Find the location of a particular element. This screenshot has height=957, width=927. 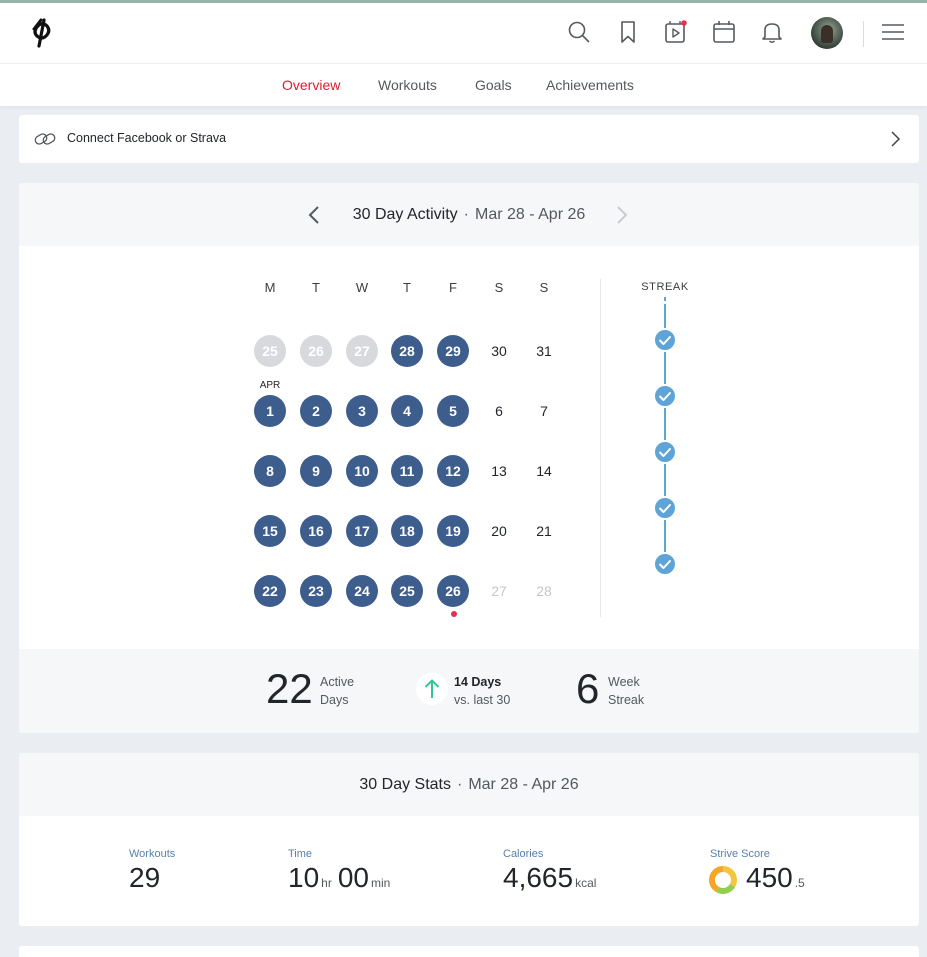

calendar-day: 3 is located at coordinates (362, 411).